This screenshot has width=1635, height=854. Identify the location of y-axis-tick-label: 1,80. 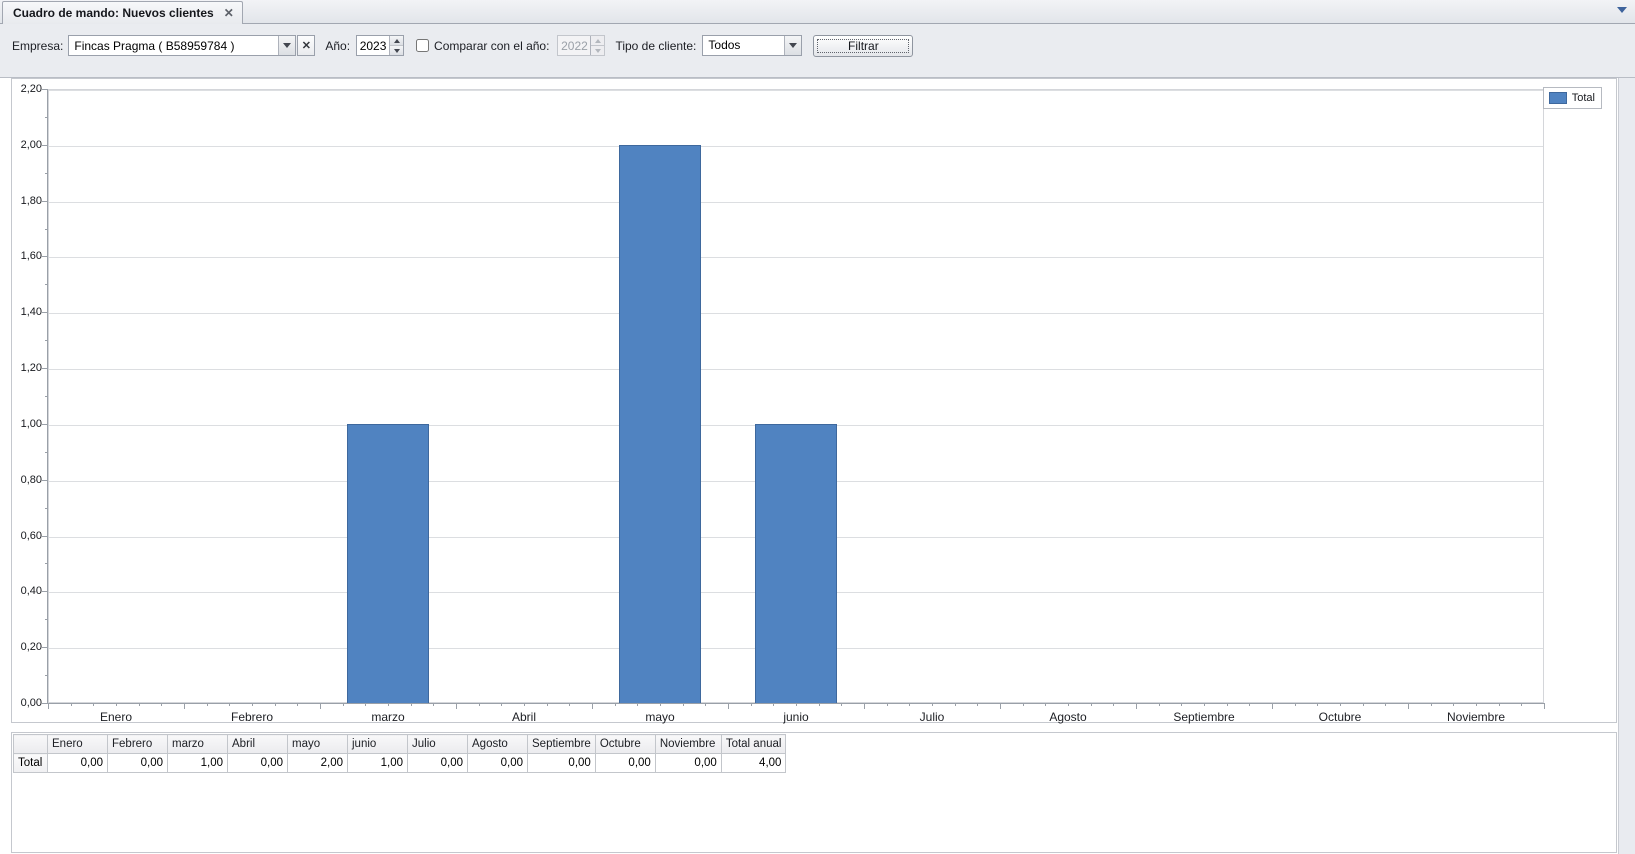
(31, 200).